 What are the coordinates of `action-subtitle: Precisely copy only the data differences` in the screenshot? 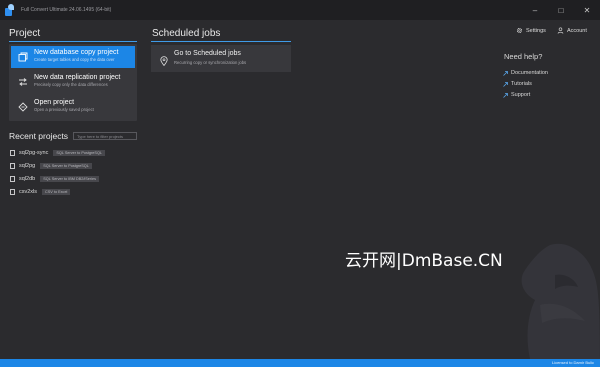 It's located at (71, 84).